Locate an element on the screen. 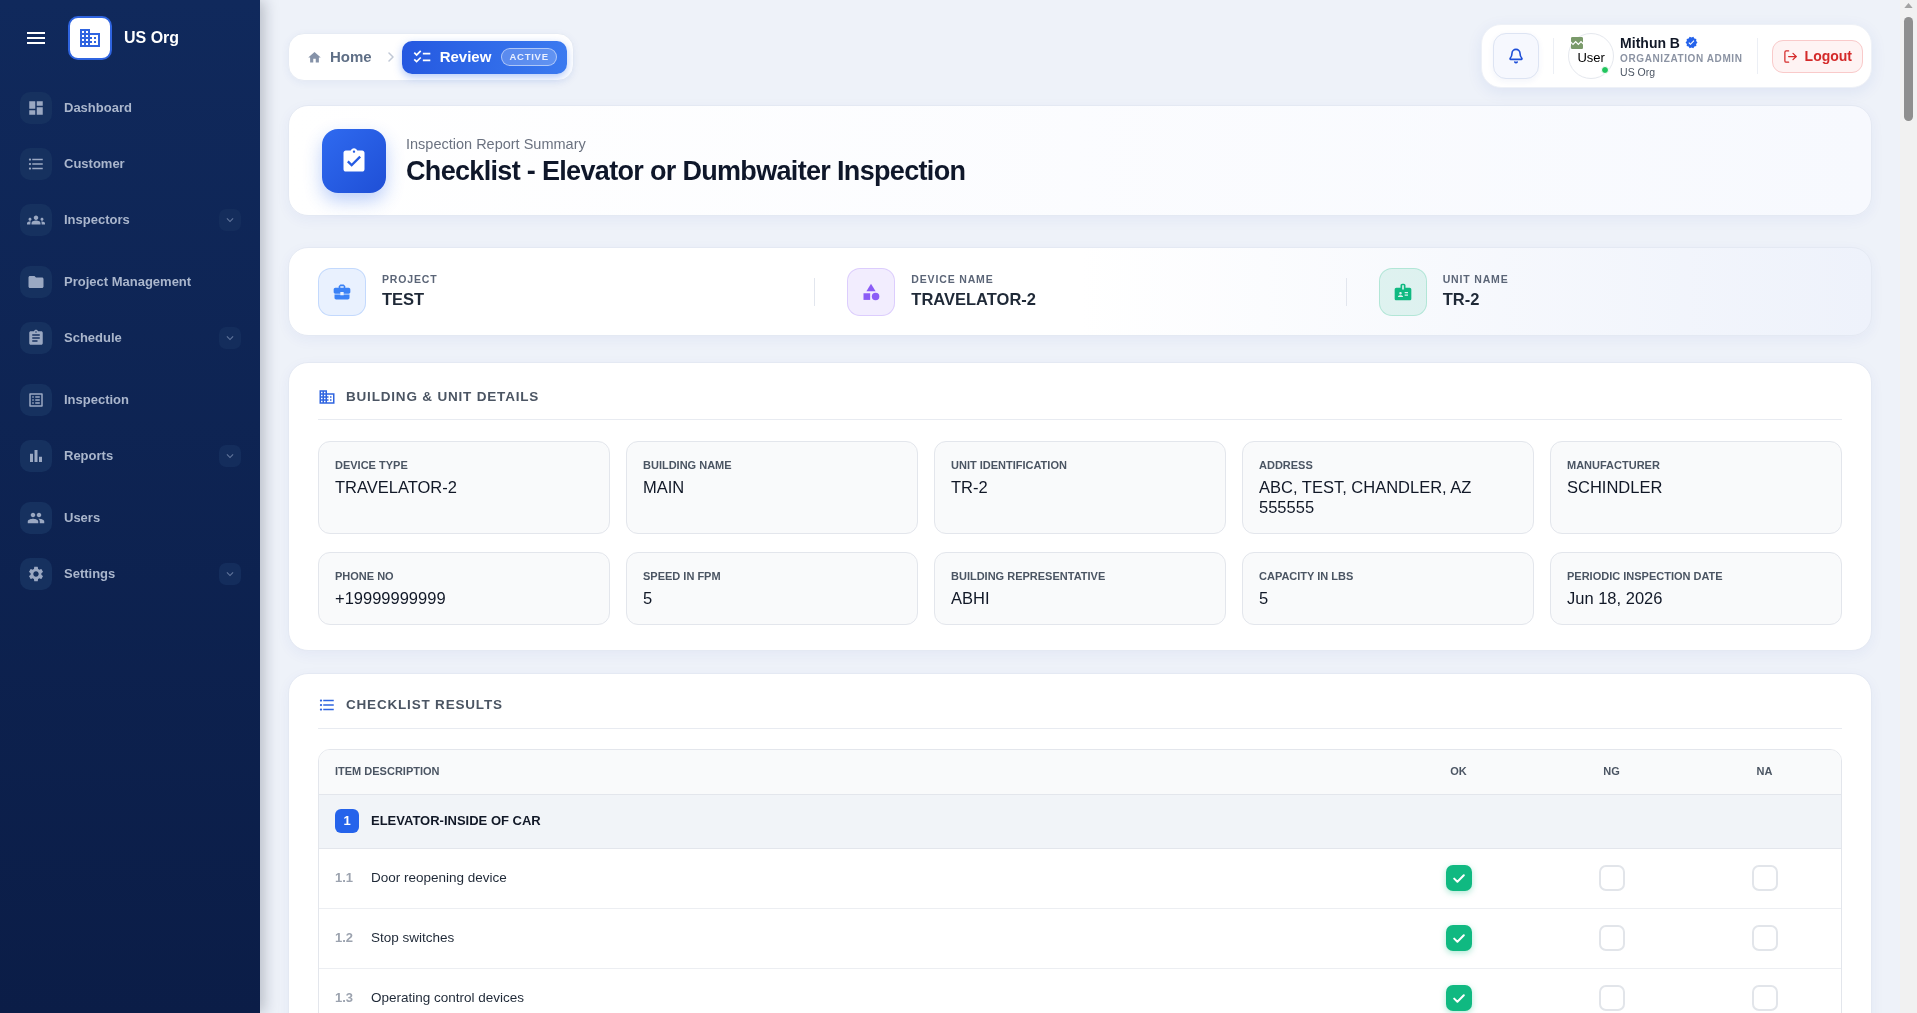  bell-icon is located at coordinates (1516, 56).